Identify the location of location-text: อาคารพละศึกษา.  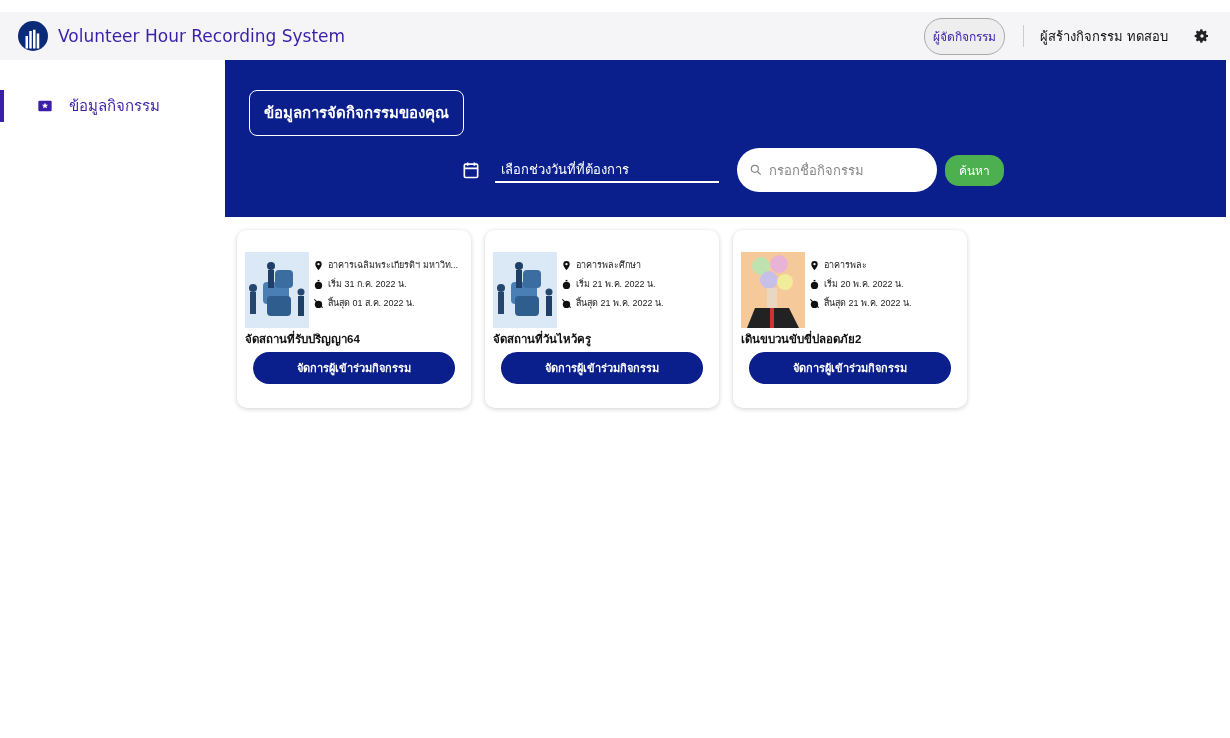
(608, 265).